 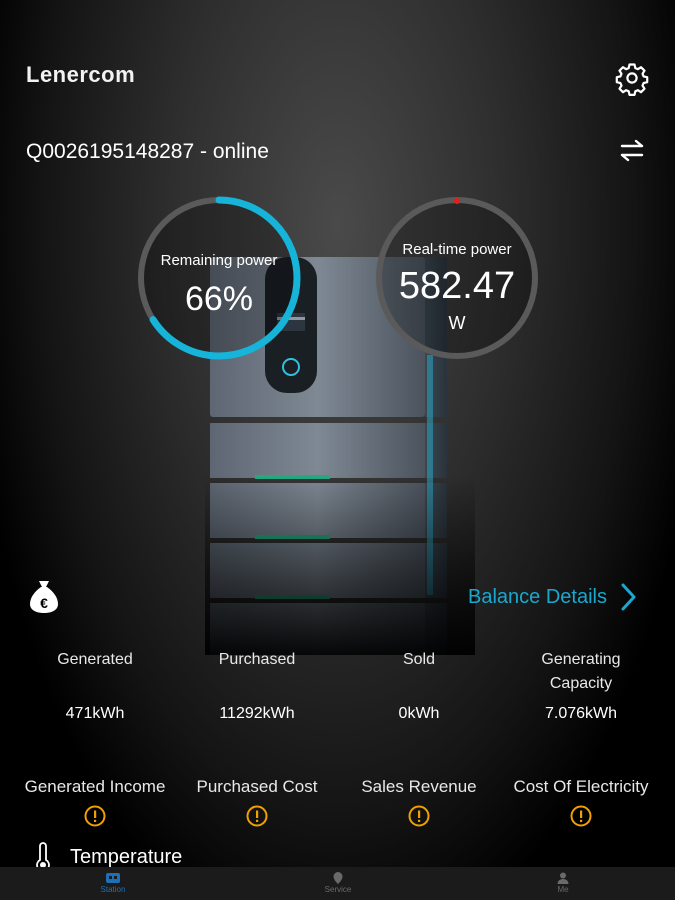 What do you see at coordinates (219, 260) in the screenshot?
I see `remaining-power-label: Remaining power` at bounding box center [219, 260].